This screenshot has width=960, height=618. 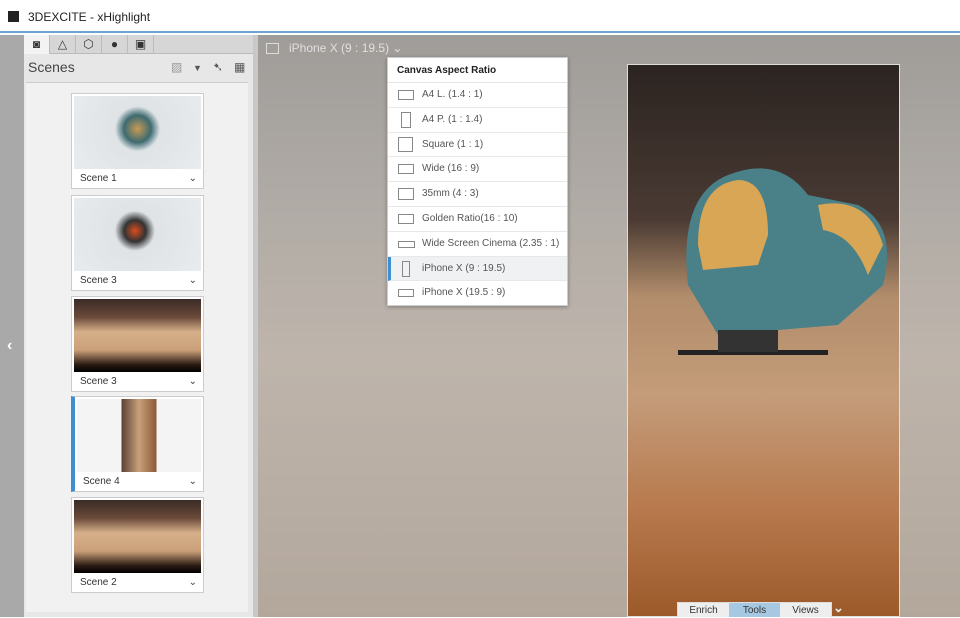 I want to click on landscape-frame-icon, so click(x=406, y=95).